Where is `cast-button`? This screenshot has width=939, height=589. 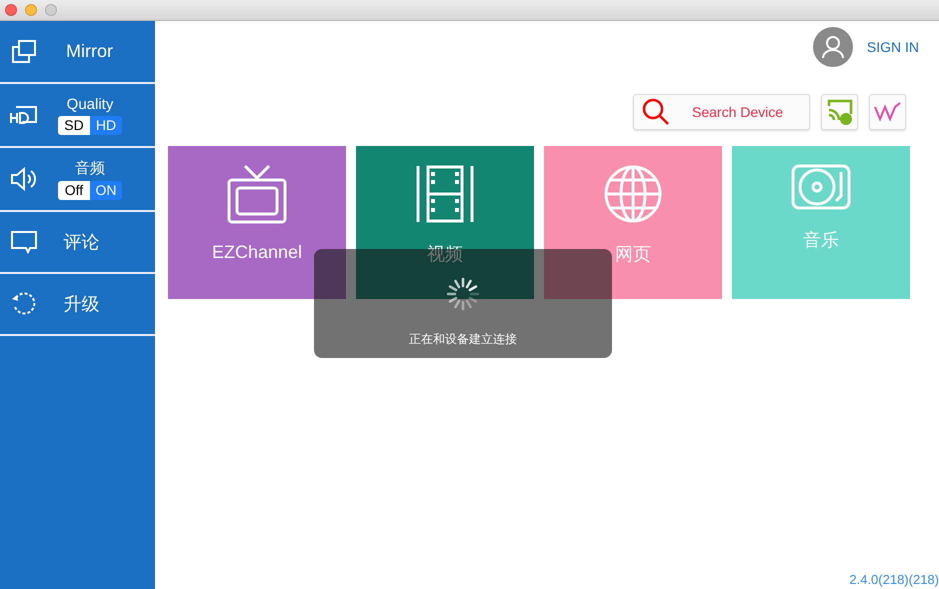
cast-button is located at coordinates (839, 112).